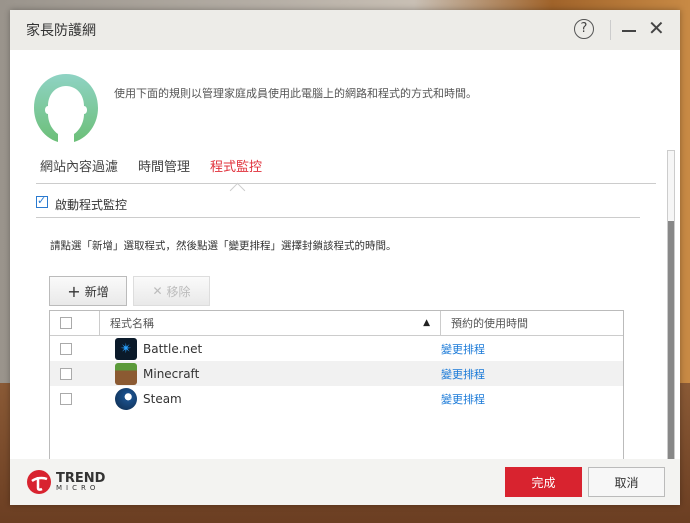 The width and height of the screenshot is (690, 523). I want to click on battlenet-icon: ✴, so click(126, 348).